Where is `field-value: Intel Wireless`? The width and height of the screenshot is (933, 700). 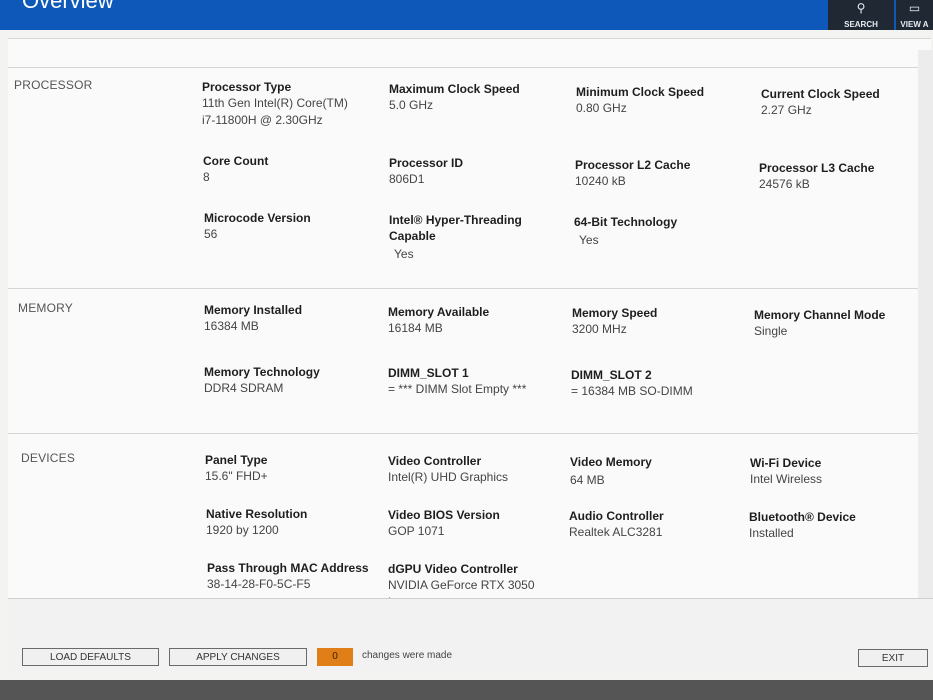
field-value: Intel Wireless is located at coordinates (786, 479).